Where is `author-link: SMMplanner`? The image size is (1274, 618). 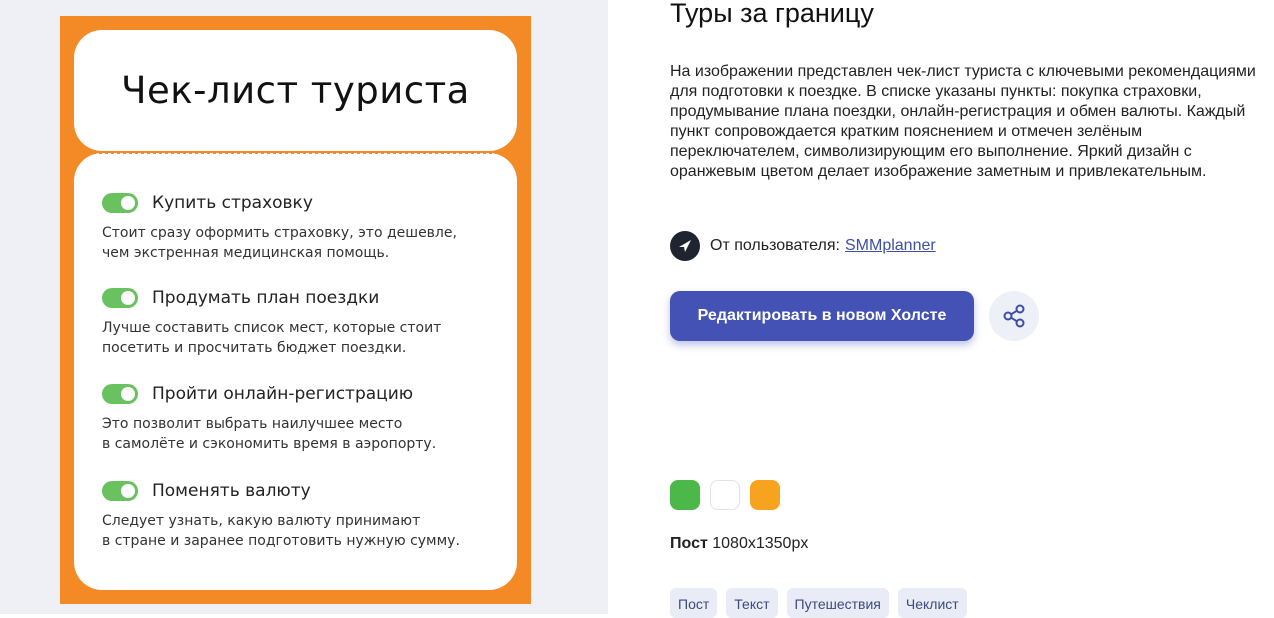
author-link: SMMplanner is located at coordinates (890, 246).